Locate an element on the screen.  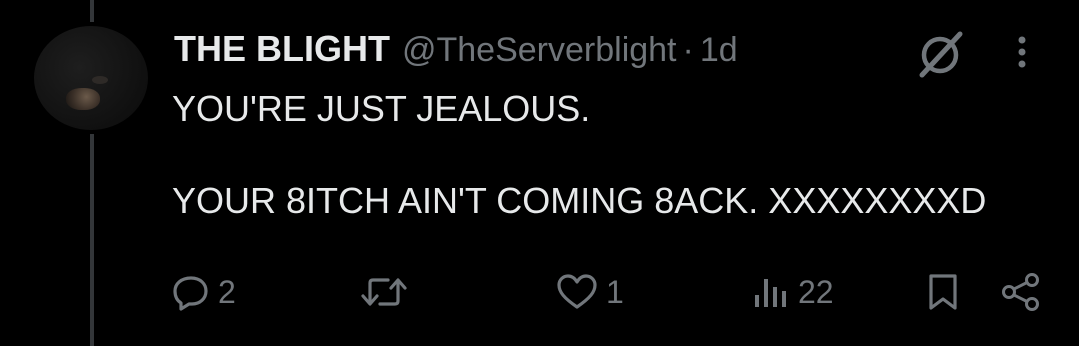
share-button is located at coordinates (1021, 292).